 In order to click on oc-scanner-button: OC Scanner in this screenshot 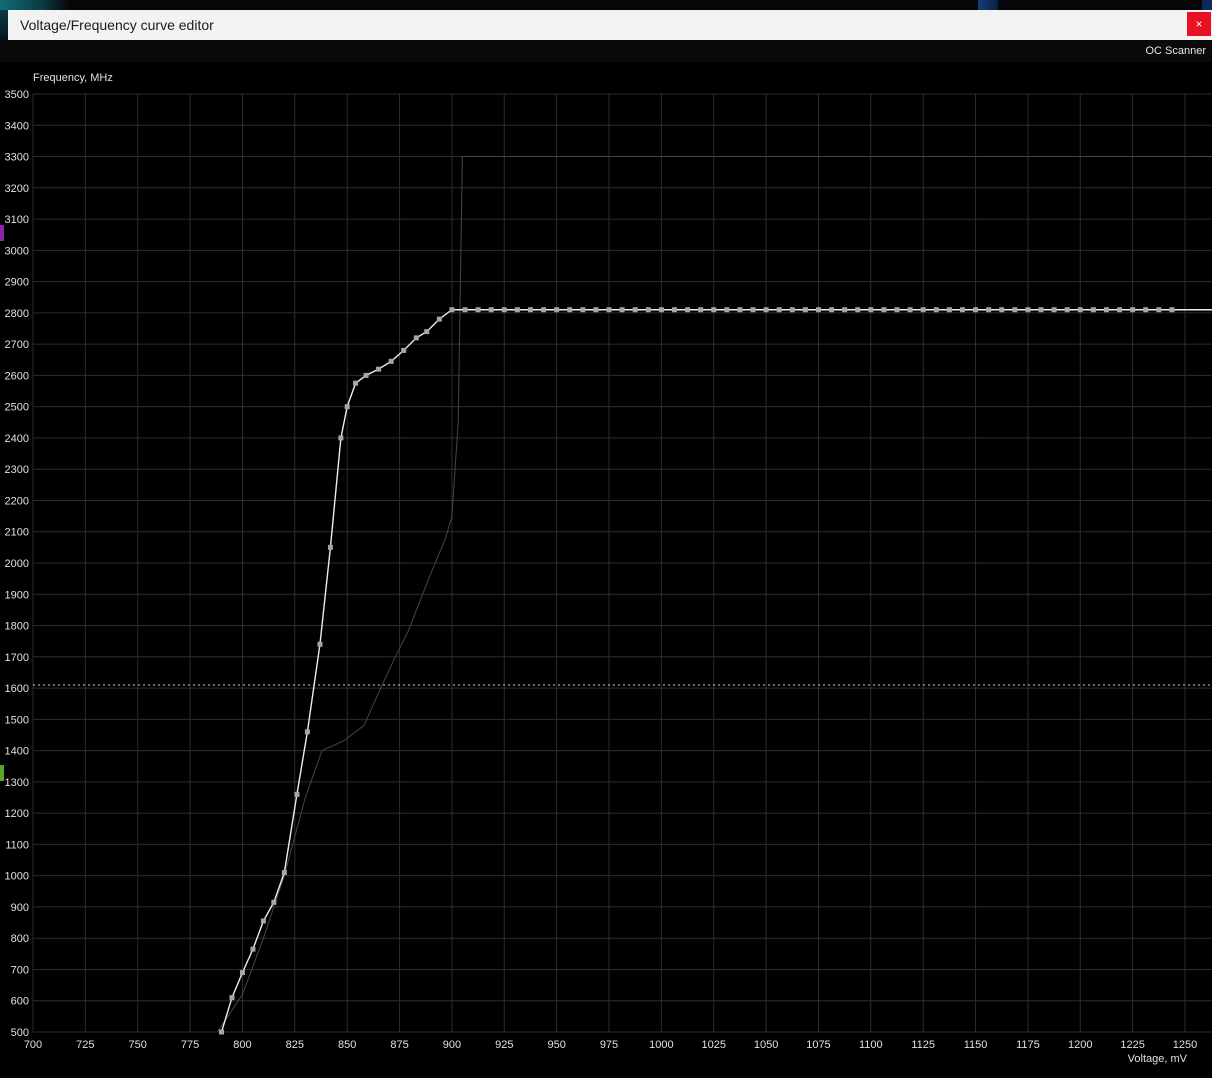, I will do `click(1175, 51)`.